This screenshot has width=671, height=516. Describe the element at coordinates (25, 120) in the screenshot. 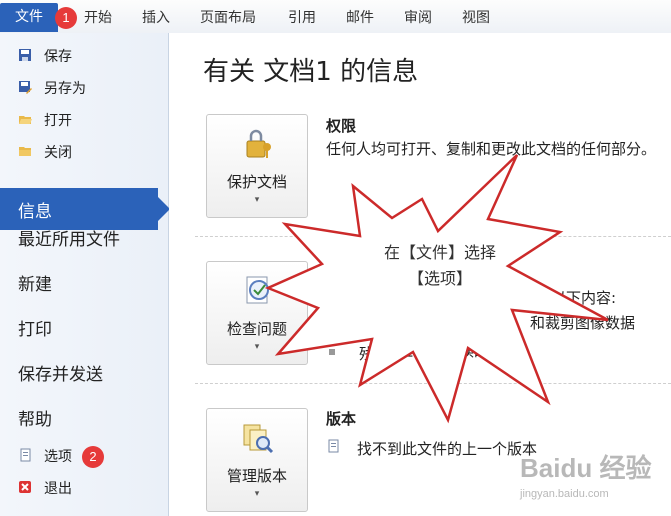

I see `open-folder-icon` at that location.